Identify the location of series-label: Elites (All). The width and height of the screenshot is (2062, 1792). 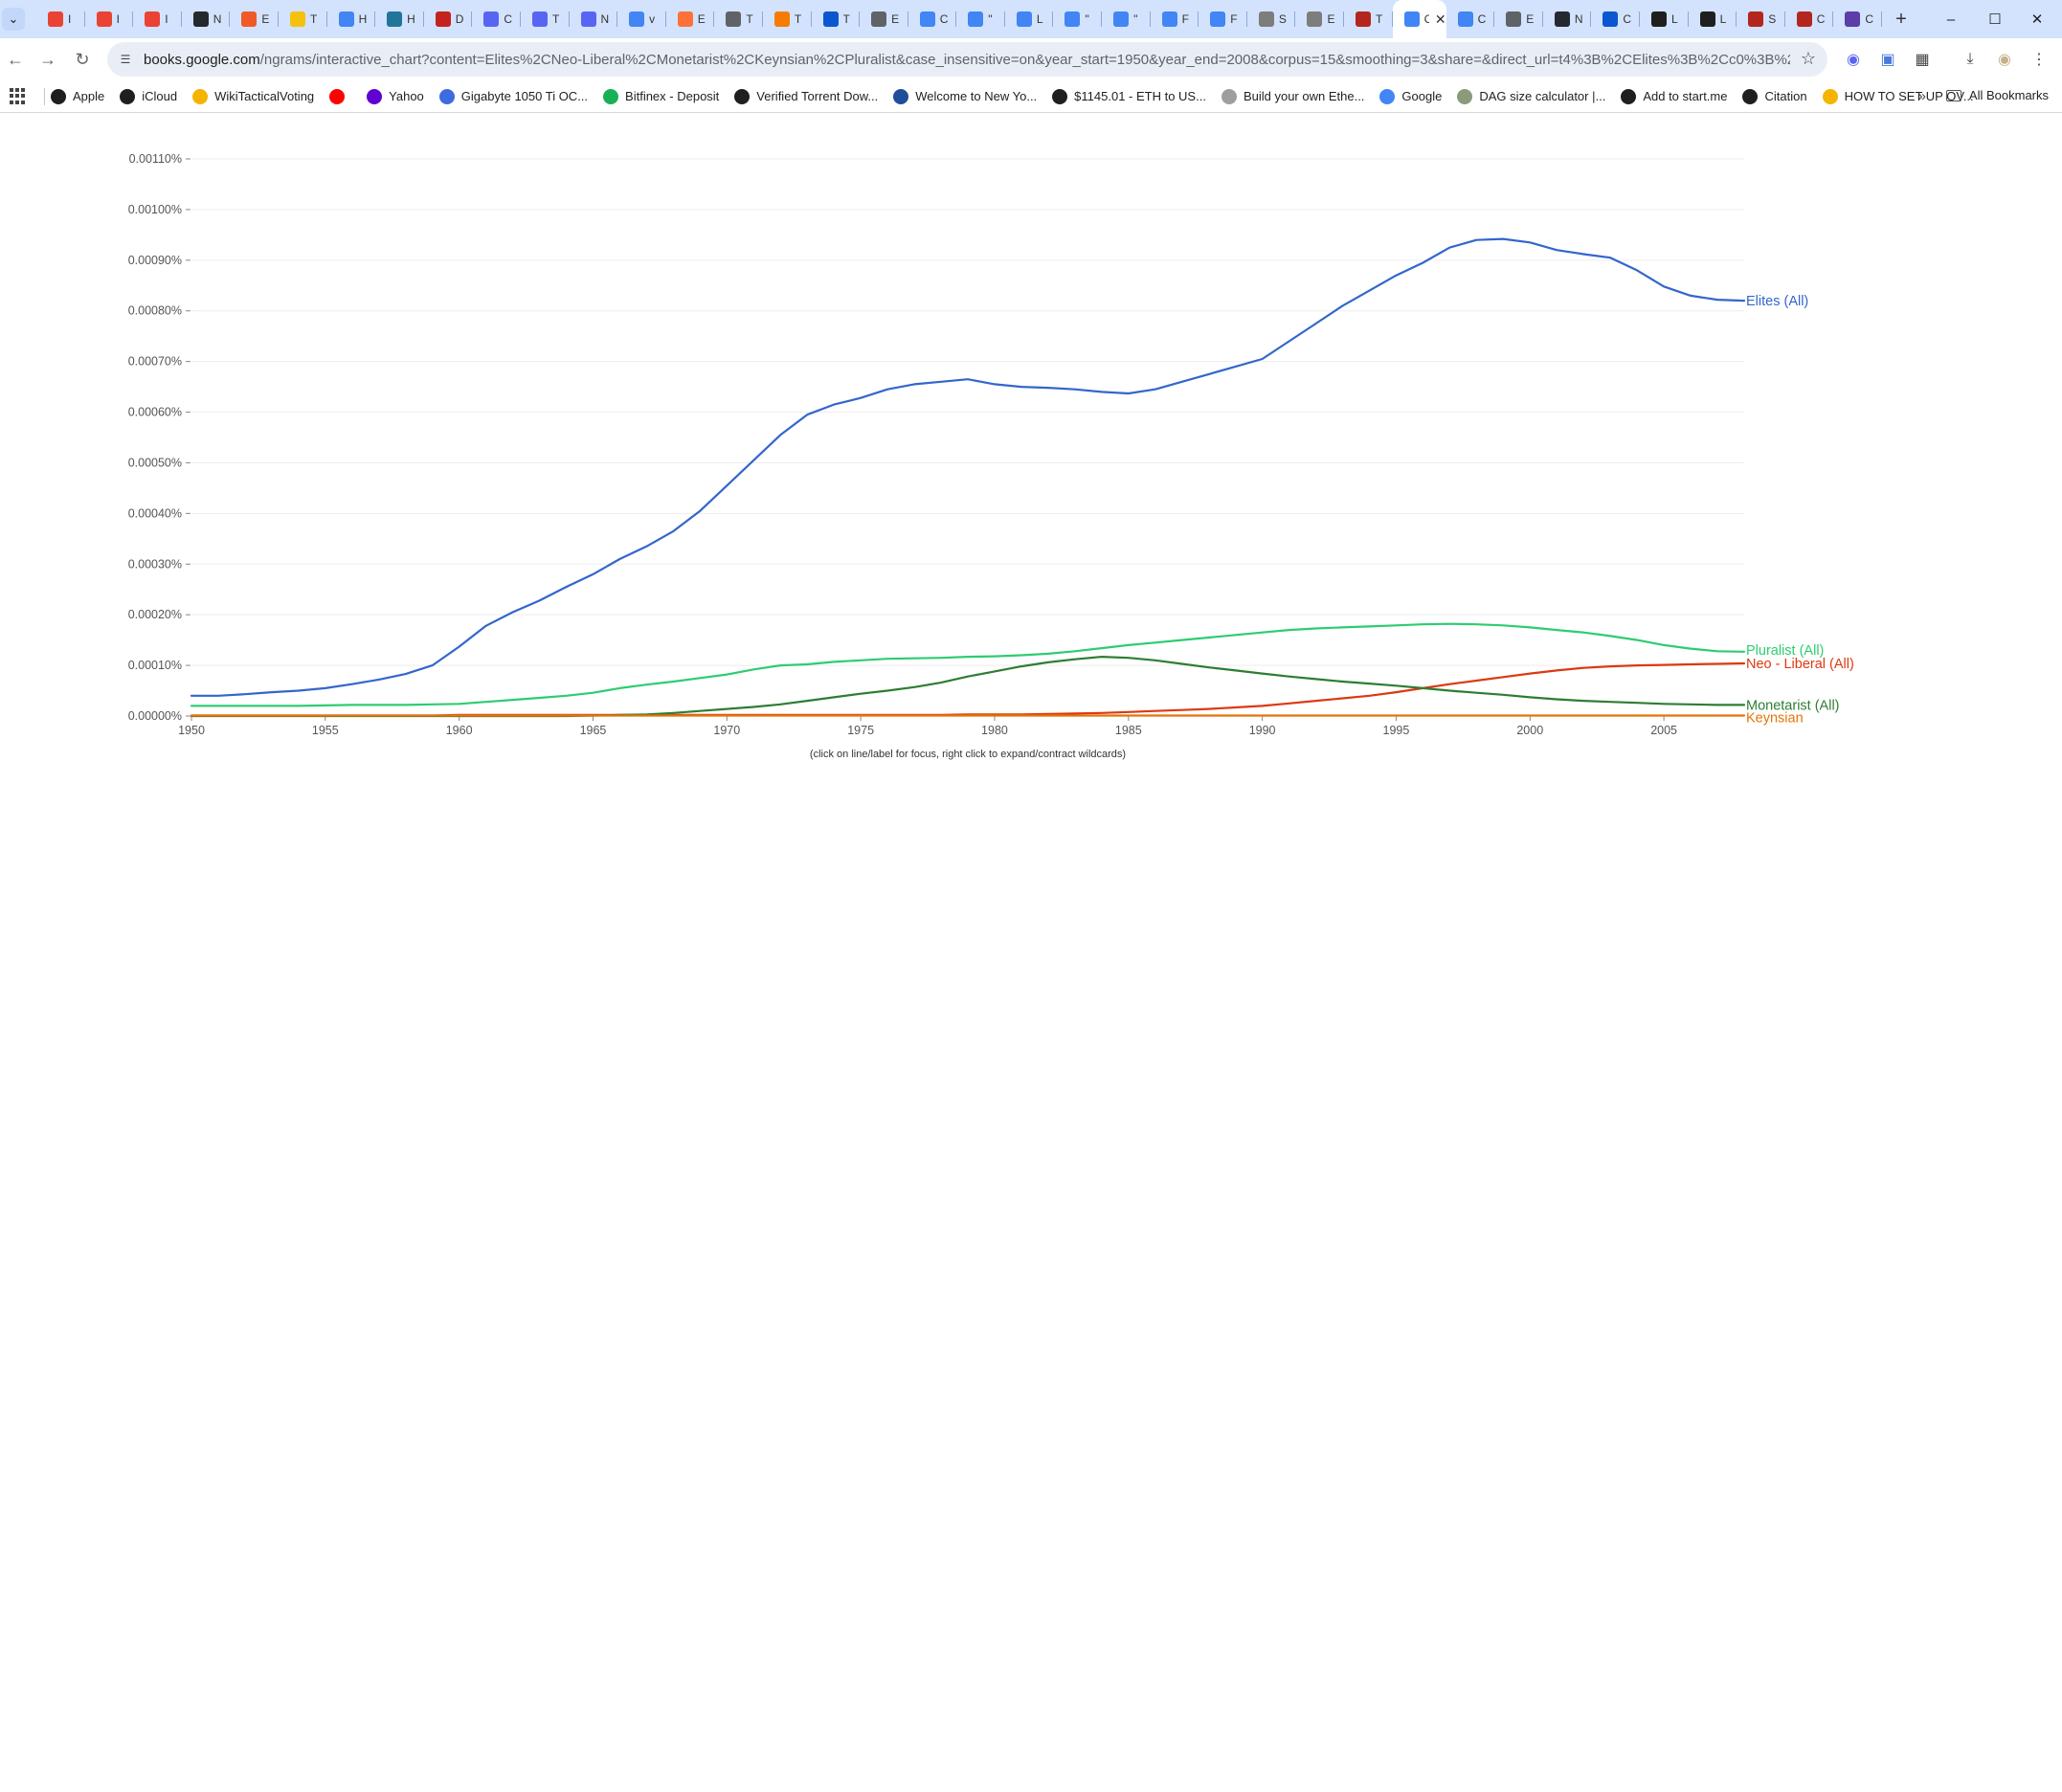
(1777, 301).